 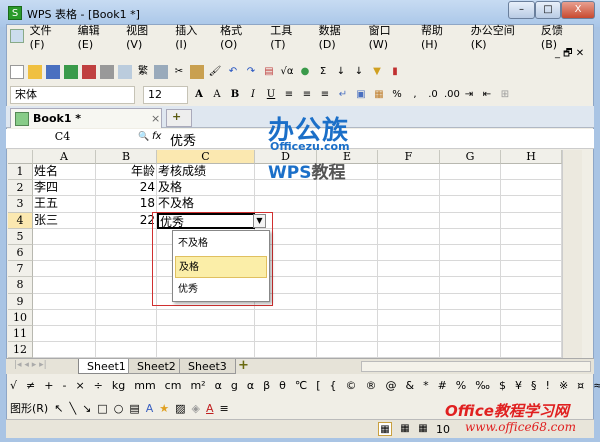 I want to click on symbol-button: √, so click(x=13, y=385).